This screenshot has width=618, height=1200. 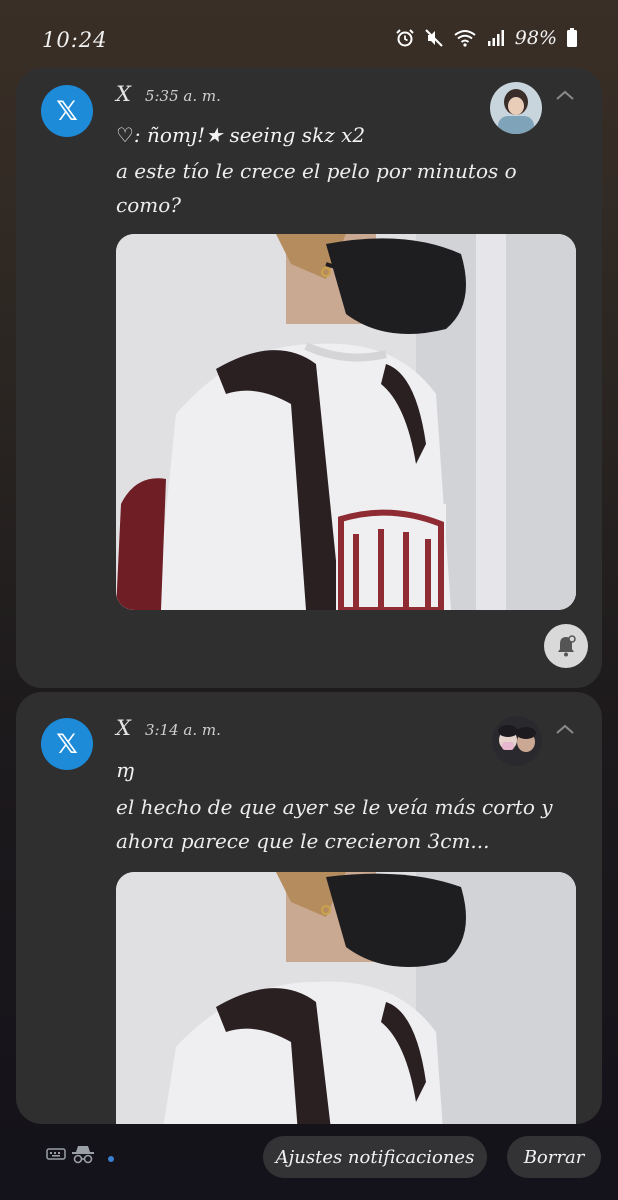 I want to click on keyboard-icon, so click(x=56, y=1154).